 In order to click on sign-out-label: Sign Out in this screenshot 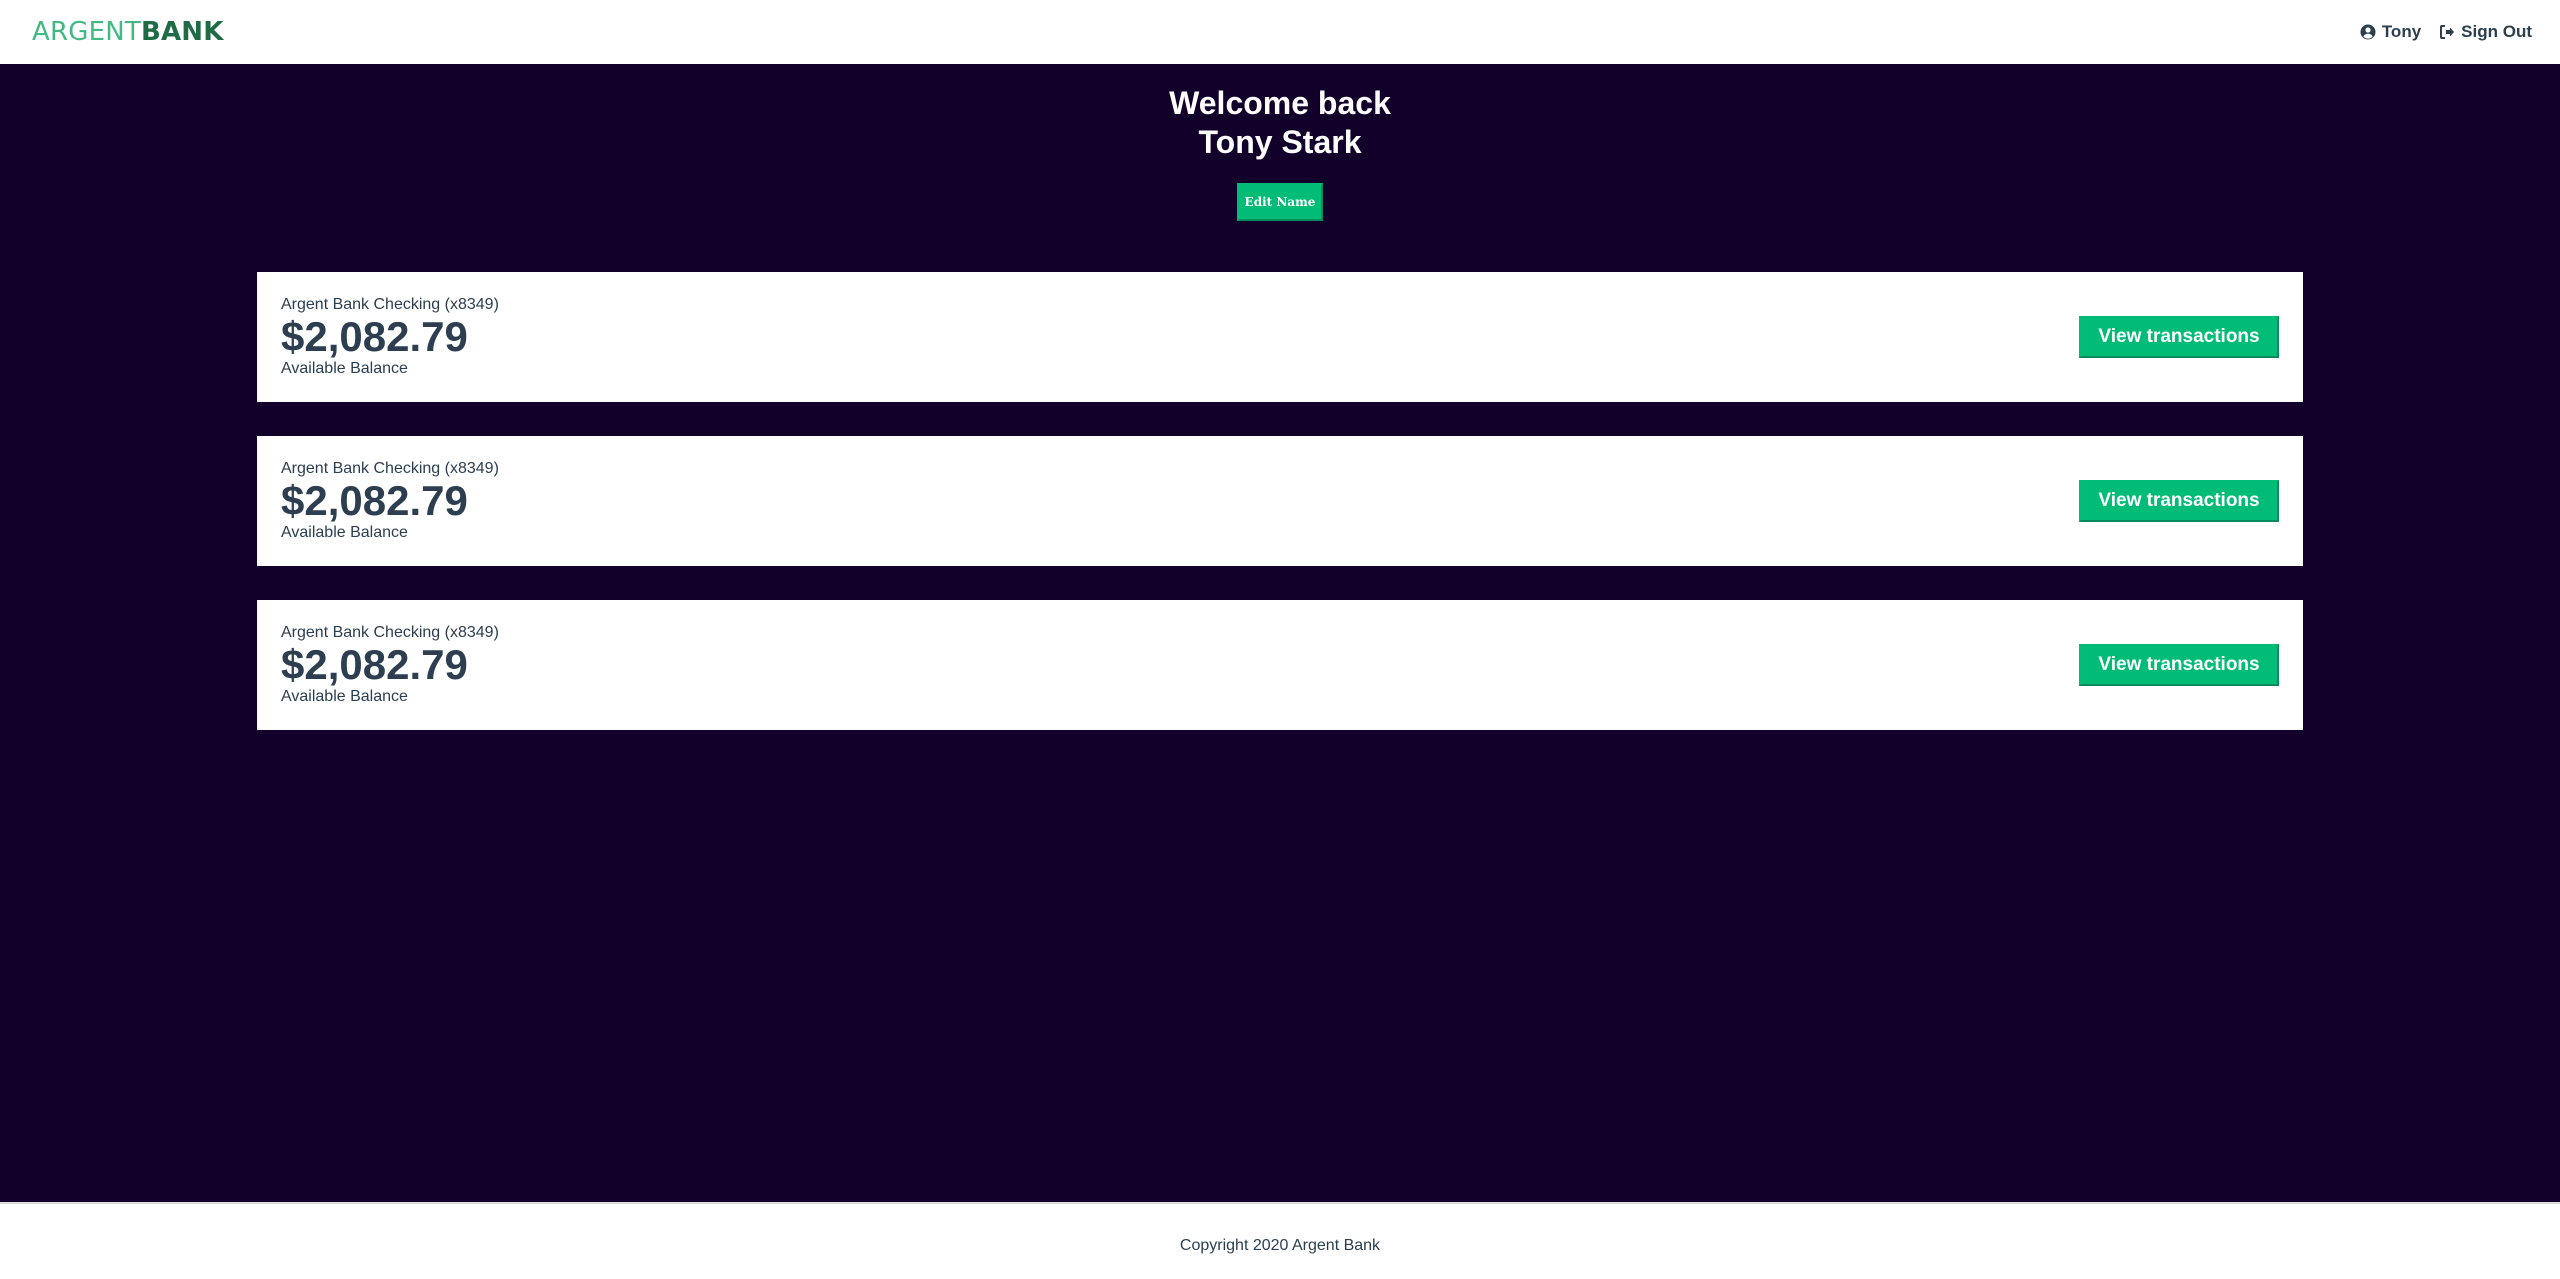, I will do `click(2496, 31)`.